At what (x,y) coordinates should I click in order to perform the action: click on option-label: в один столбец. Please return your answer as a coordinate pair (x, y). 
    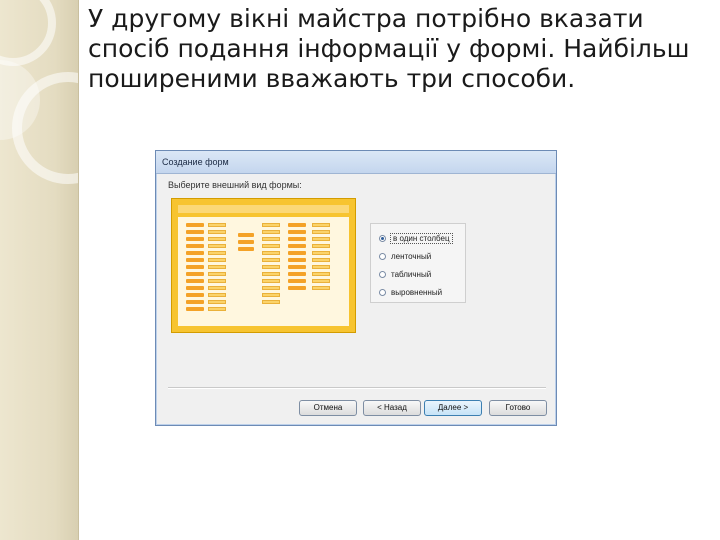
    Looking at the image, I should click on (421, 238).